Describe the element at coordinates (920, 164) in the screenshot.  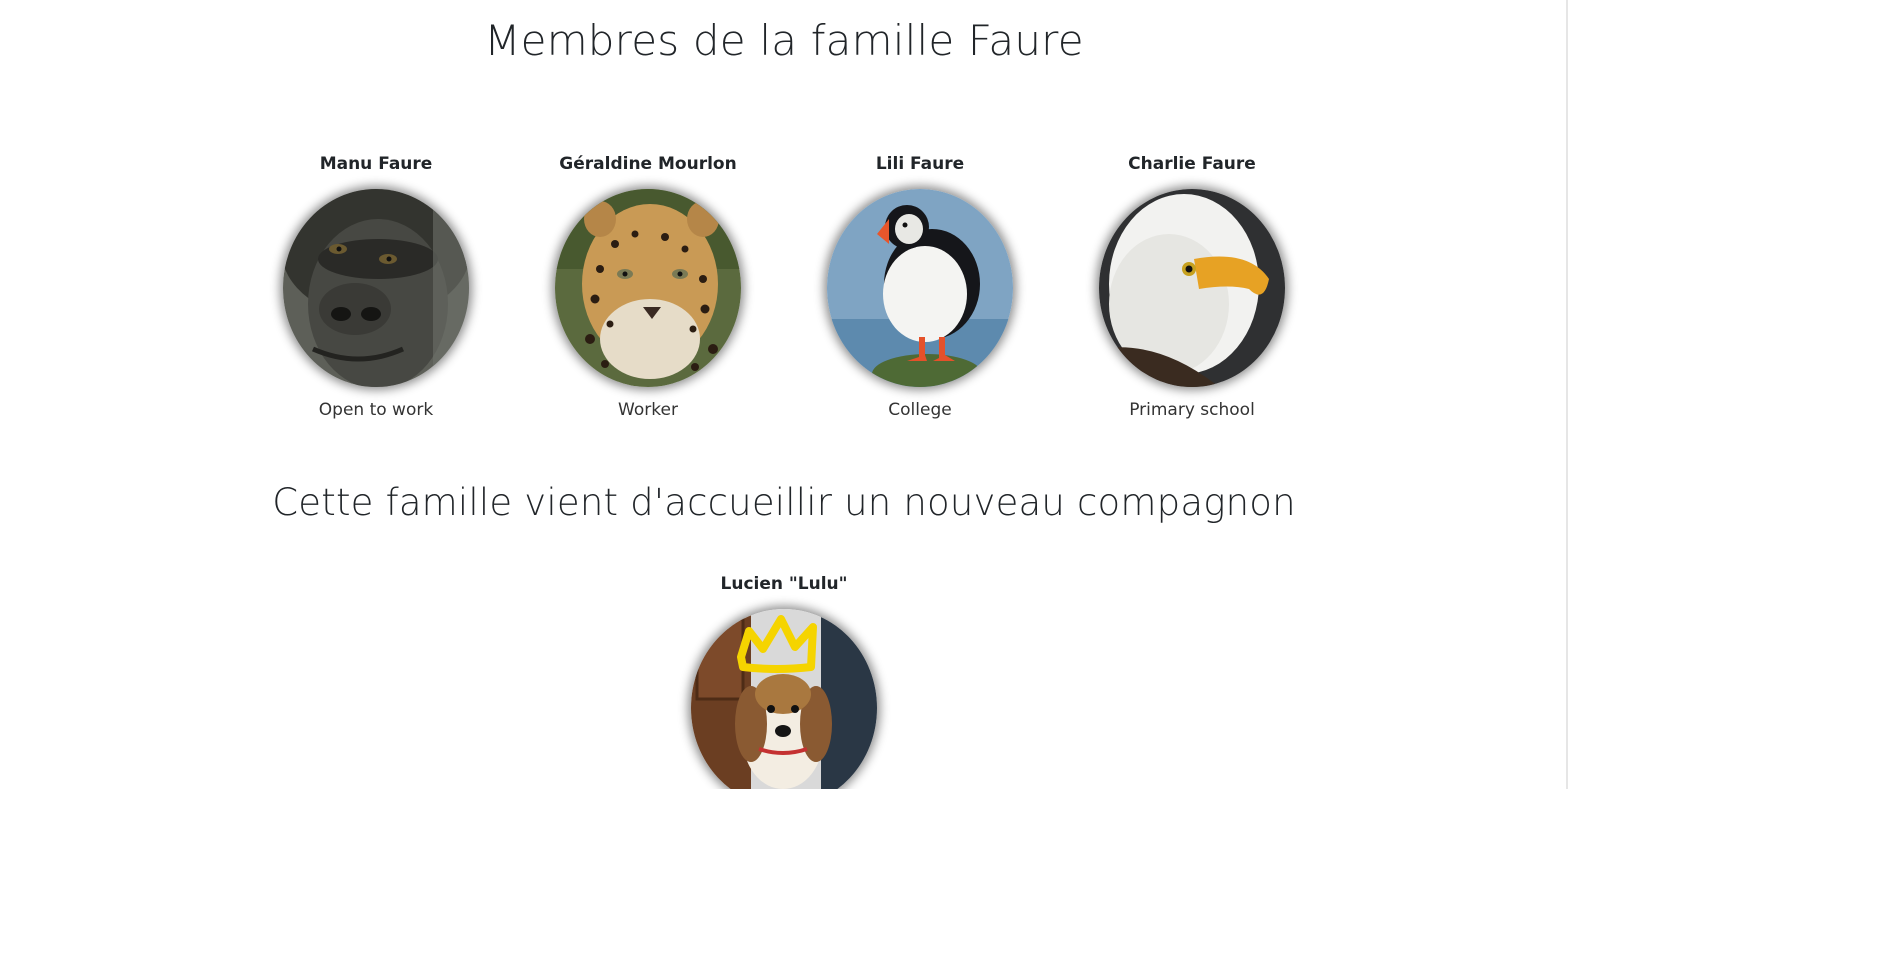
I see `member-name: Lili Faure` at that location.